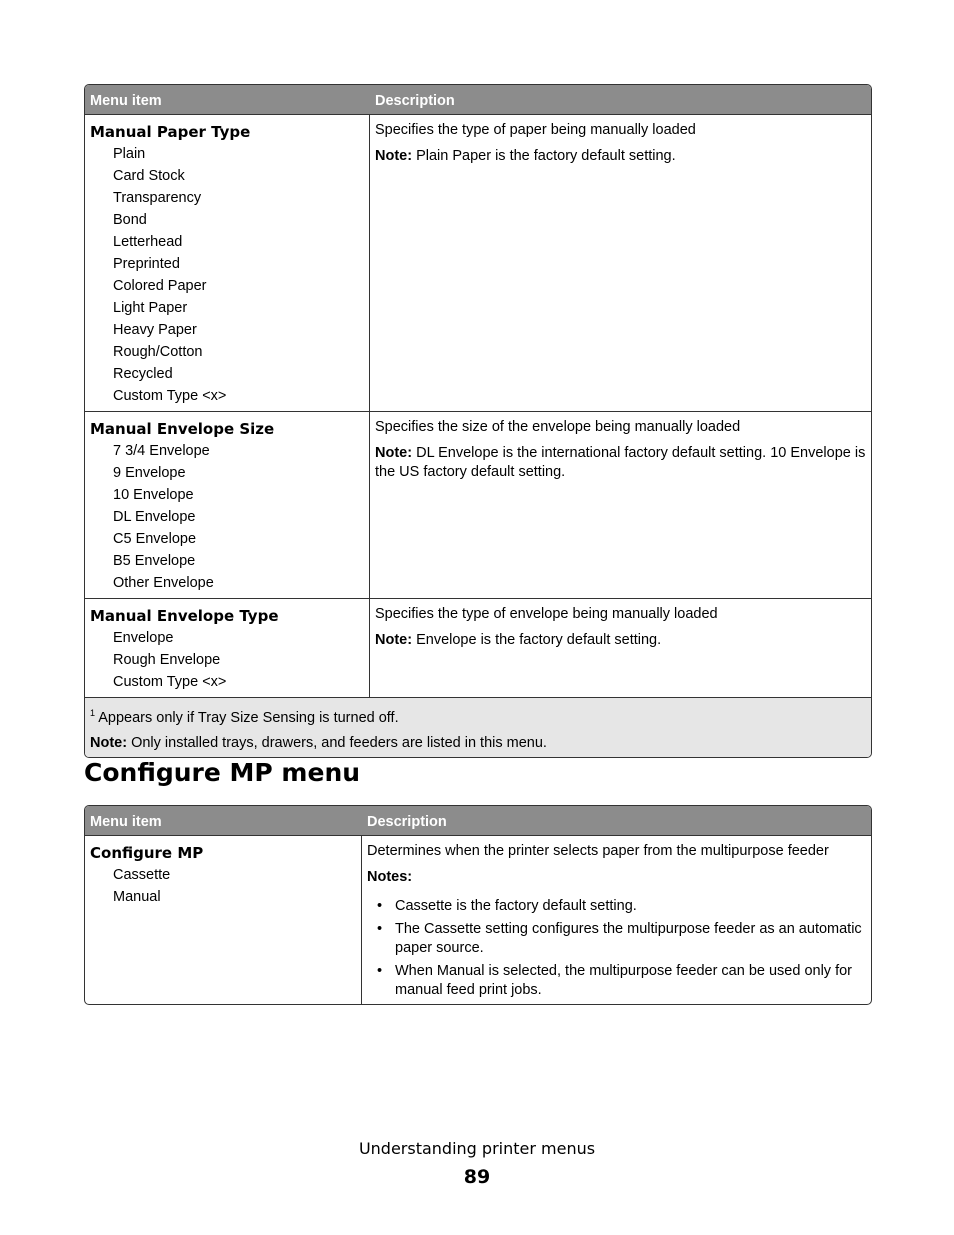 This screenshot has width=954, height=1235. Describe the element at coordinates (155, 539) in the screenshot. I see `option-item: C5 Envelope` at that location.